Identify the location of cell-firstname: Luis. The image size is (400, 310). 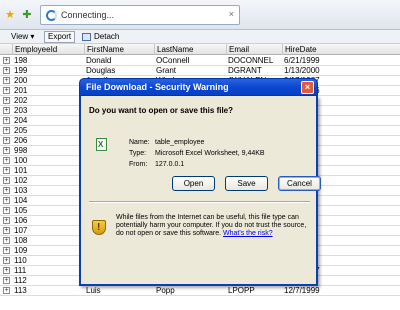
(93, 290).